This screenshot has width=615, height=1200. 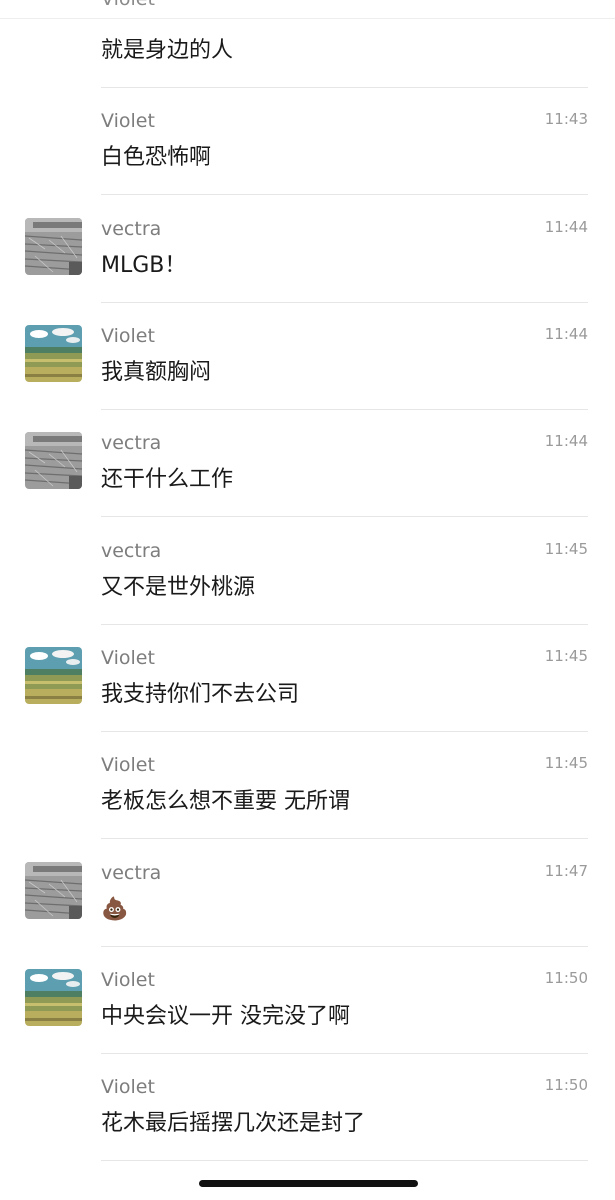 I want to click on timestamp: 11:43, so click(x=566, y=119).